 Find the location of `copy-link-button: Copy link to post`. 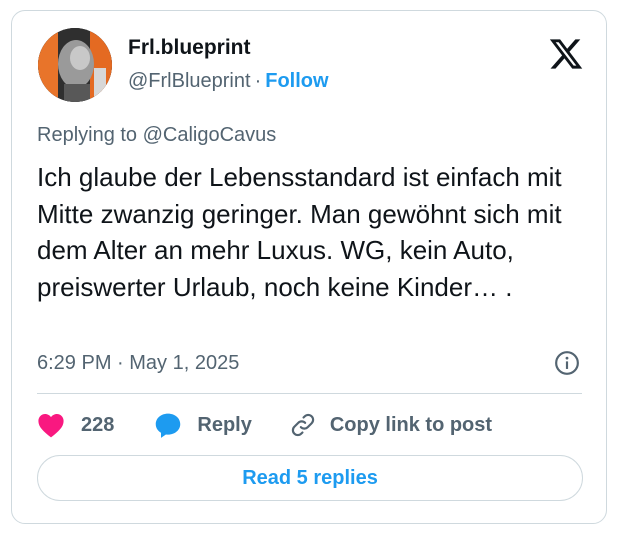

copy-link-button: Copy link to post is located at coordinates (391, 425).